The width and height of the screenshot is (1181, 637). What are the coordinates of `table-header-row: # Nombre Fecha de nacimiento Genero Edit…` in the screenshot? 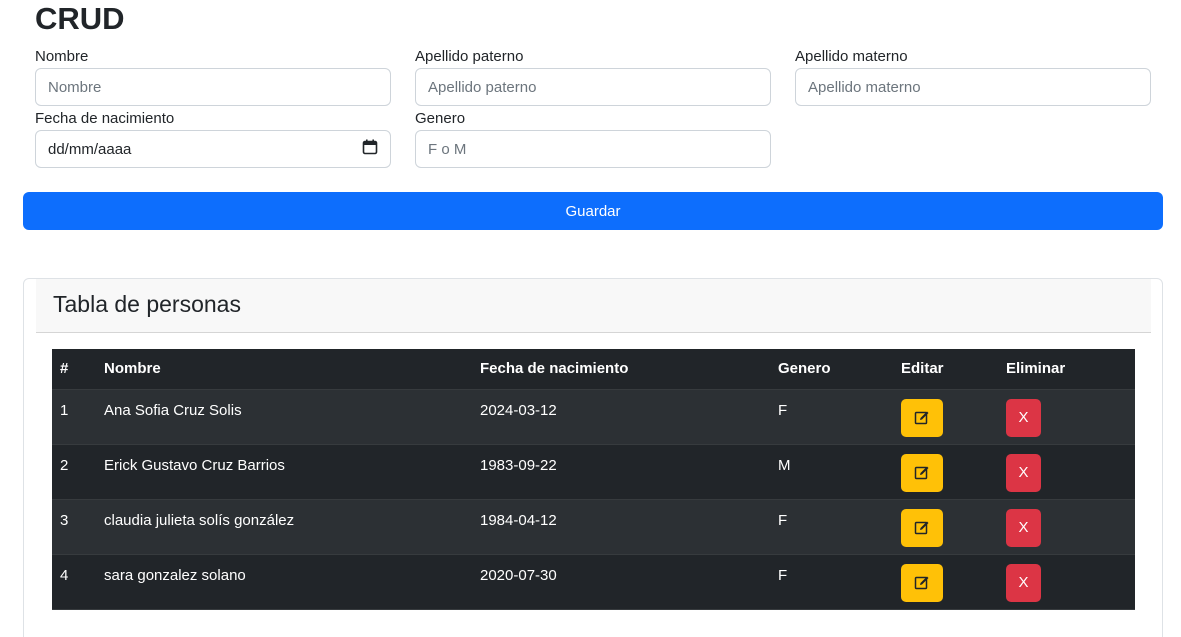 It's located at (593, 369).